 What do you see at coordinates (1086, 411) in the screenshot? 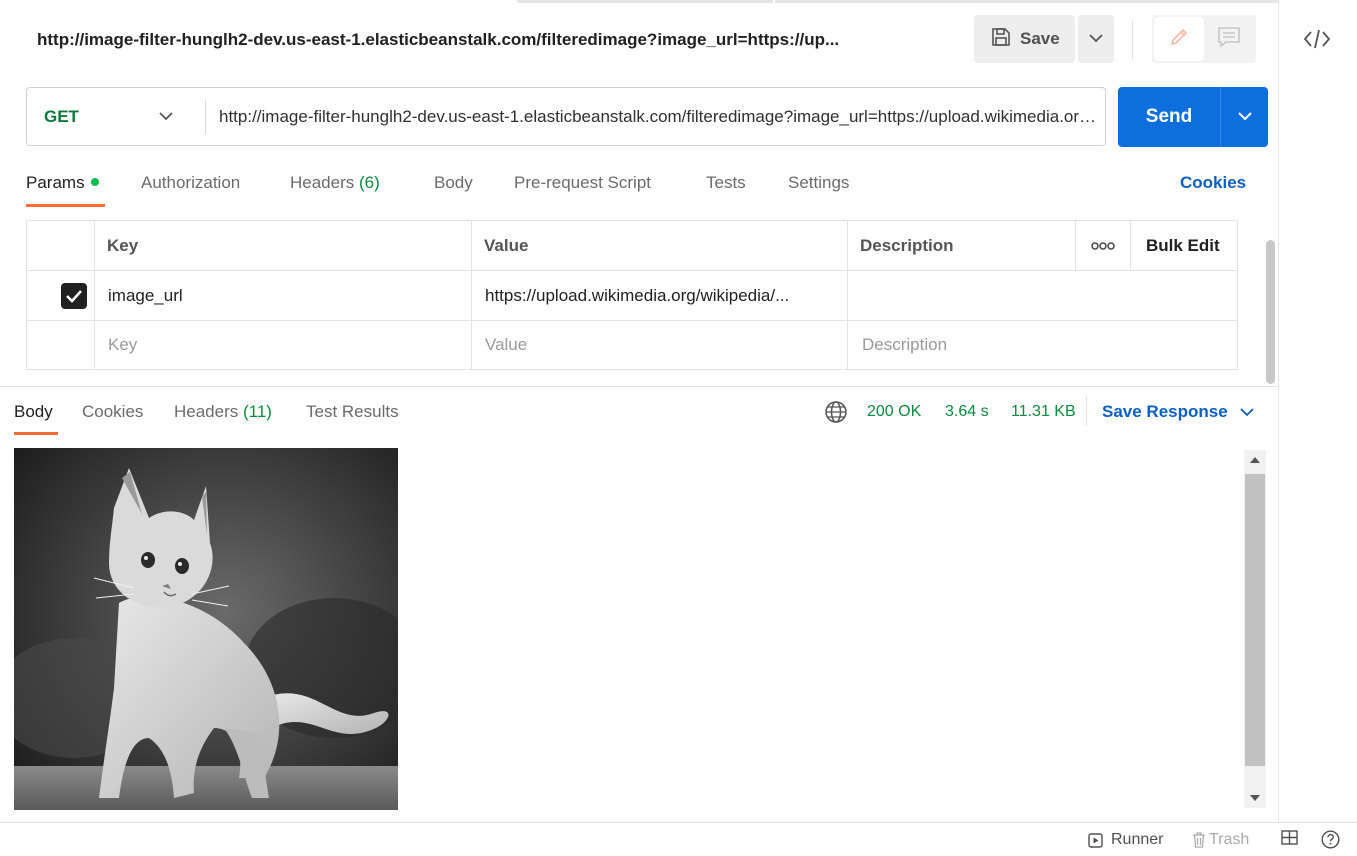
I see `meta-divider` at bounding box center [1086, 411].